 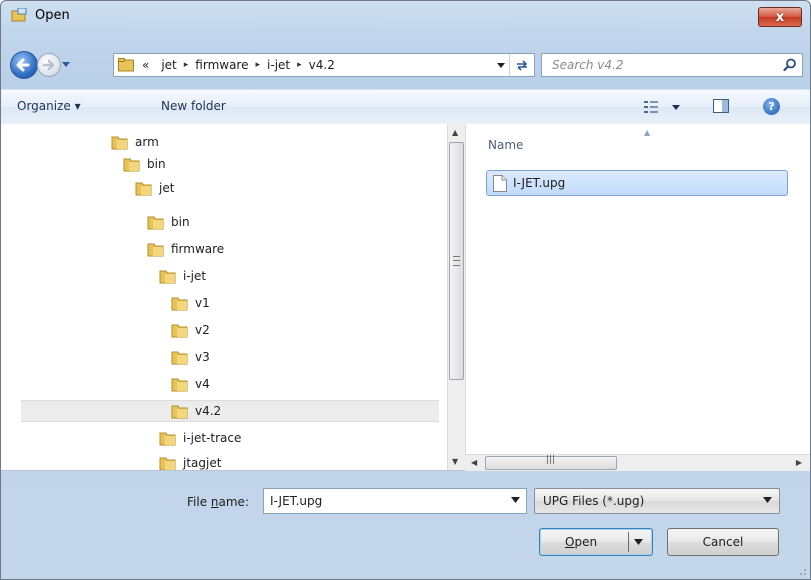 What do you see at coordinates (212, 438) in the screenshot?
I see `tree-item-label: i-jet-trace` at bounding box center [212, 438].